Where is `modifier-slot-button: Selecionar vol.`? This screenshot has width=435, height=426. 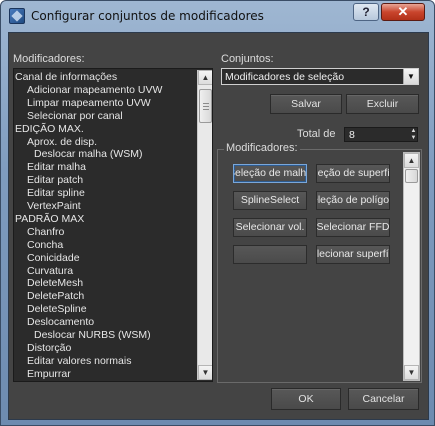
modifier-slot-button: Selecionar vol. is located at coordinates (270, 227).